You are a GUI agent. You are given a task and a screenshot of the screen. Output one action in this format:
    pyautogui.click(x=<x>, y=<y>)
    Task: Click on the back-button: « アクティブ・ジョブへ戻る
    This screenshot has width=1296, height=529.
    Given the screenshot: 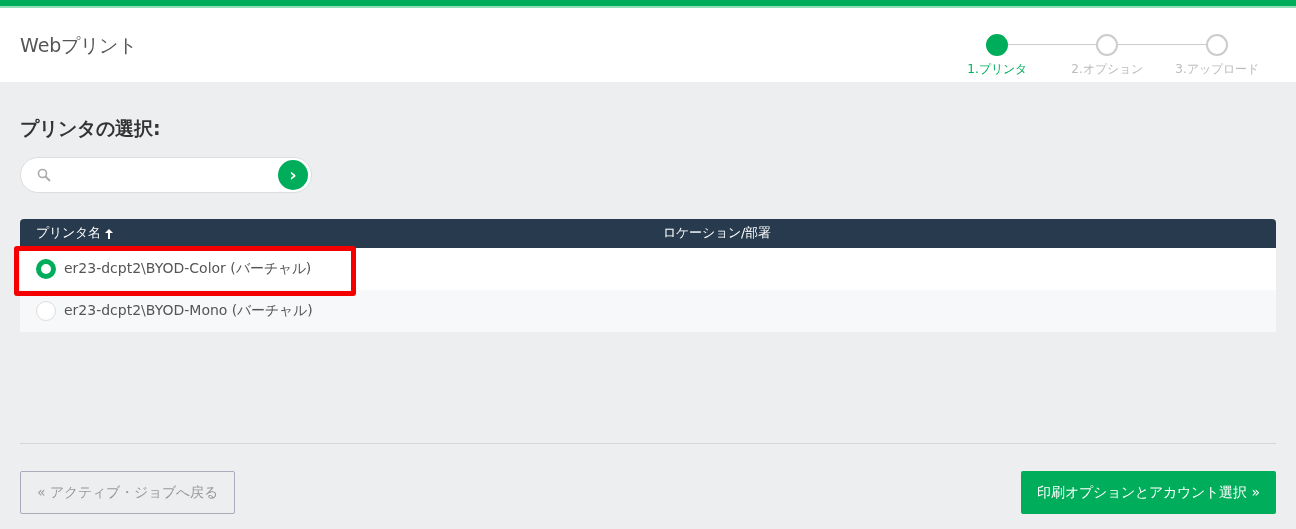 What is the action you would take?
    pyautogui.click(x=127, y=492)
    